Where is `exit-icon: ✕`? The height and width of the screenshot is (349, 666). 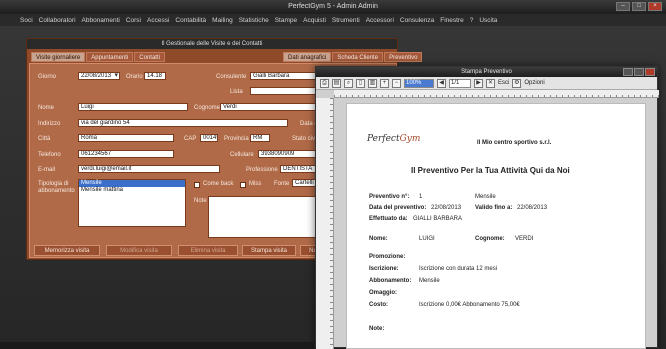
exit-icon: ✕ is located at coordinates (490, 83).